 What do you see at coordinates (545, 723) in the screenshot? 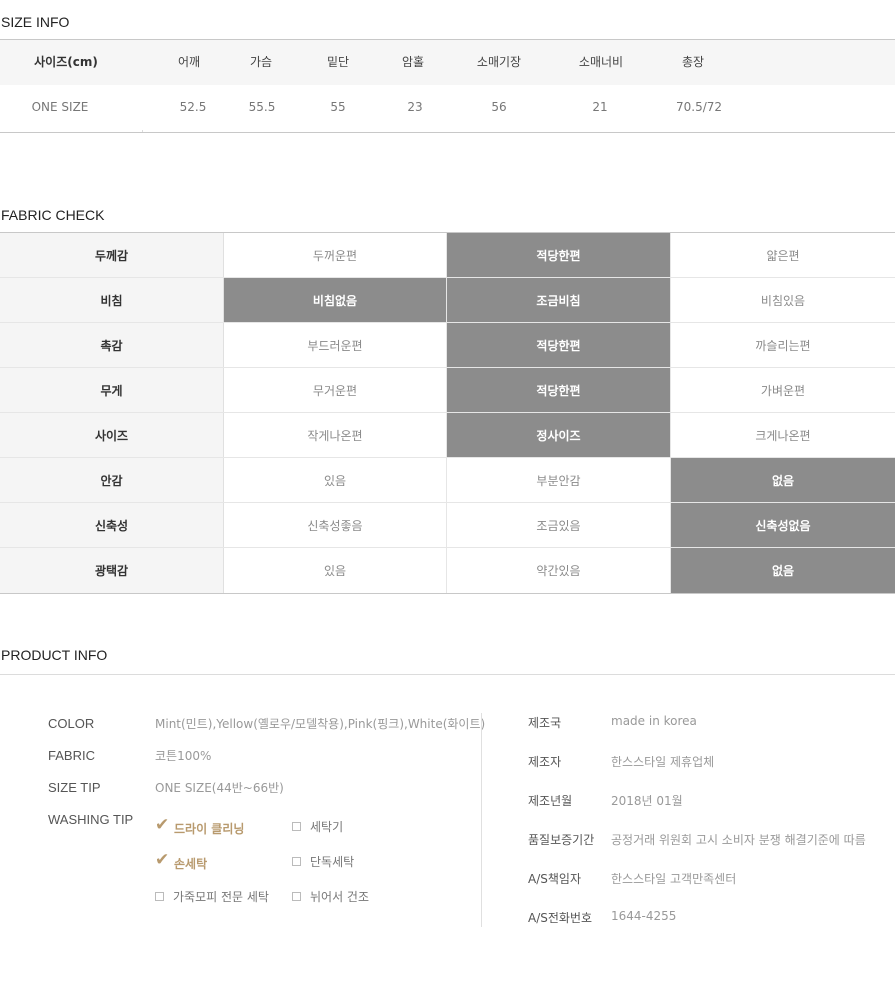
I see `manufacture-label: 제조국` at bounding box center [545, 723].